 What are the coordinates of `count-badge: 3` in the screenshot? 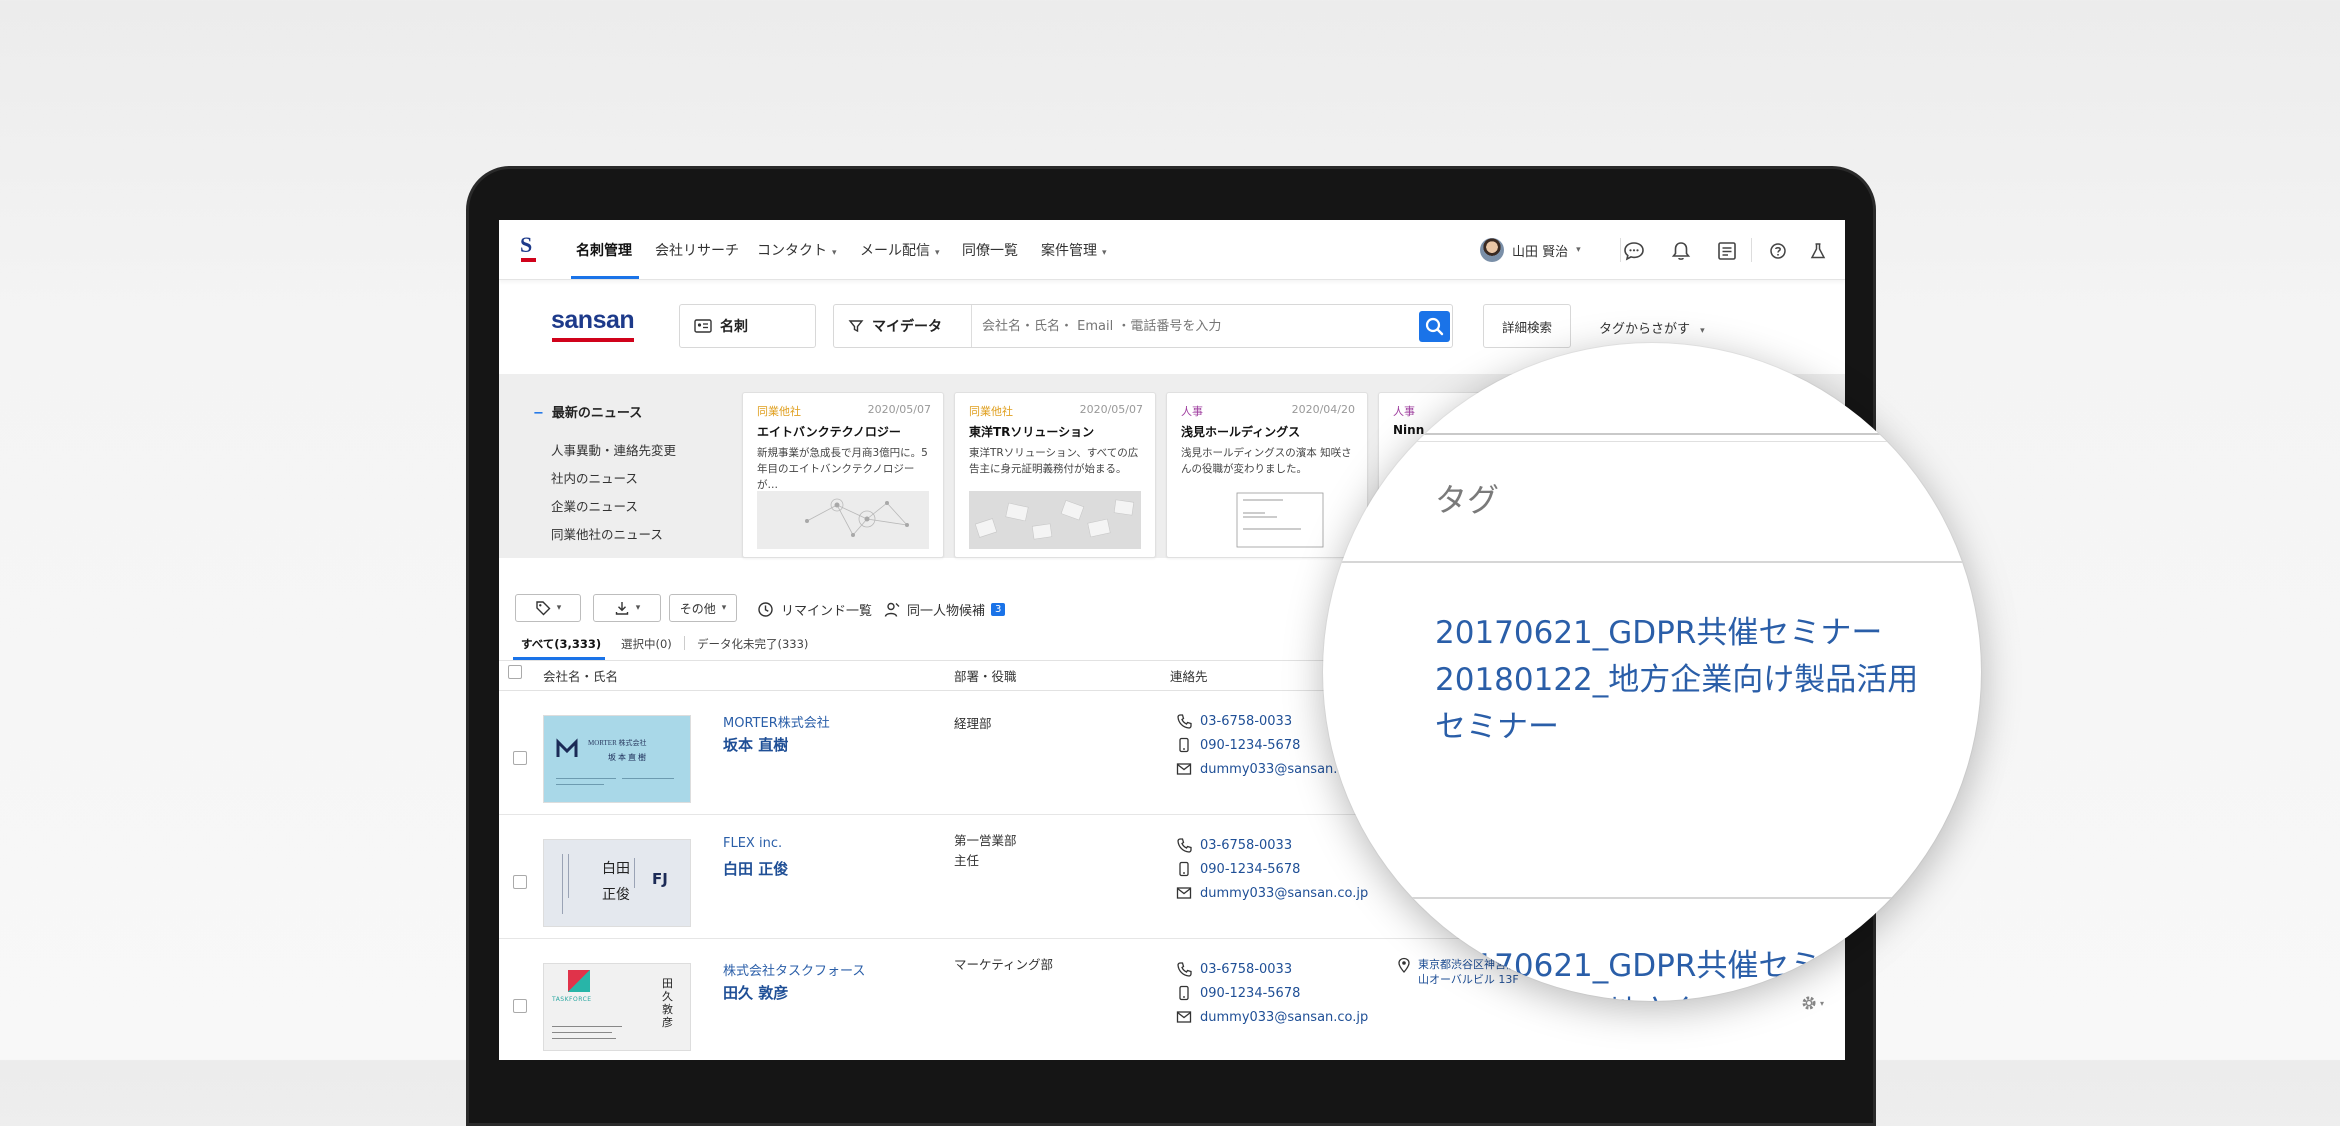 It's located at (998, 609).